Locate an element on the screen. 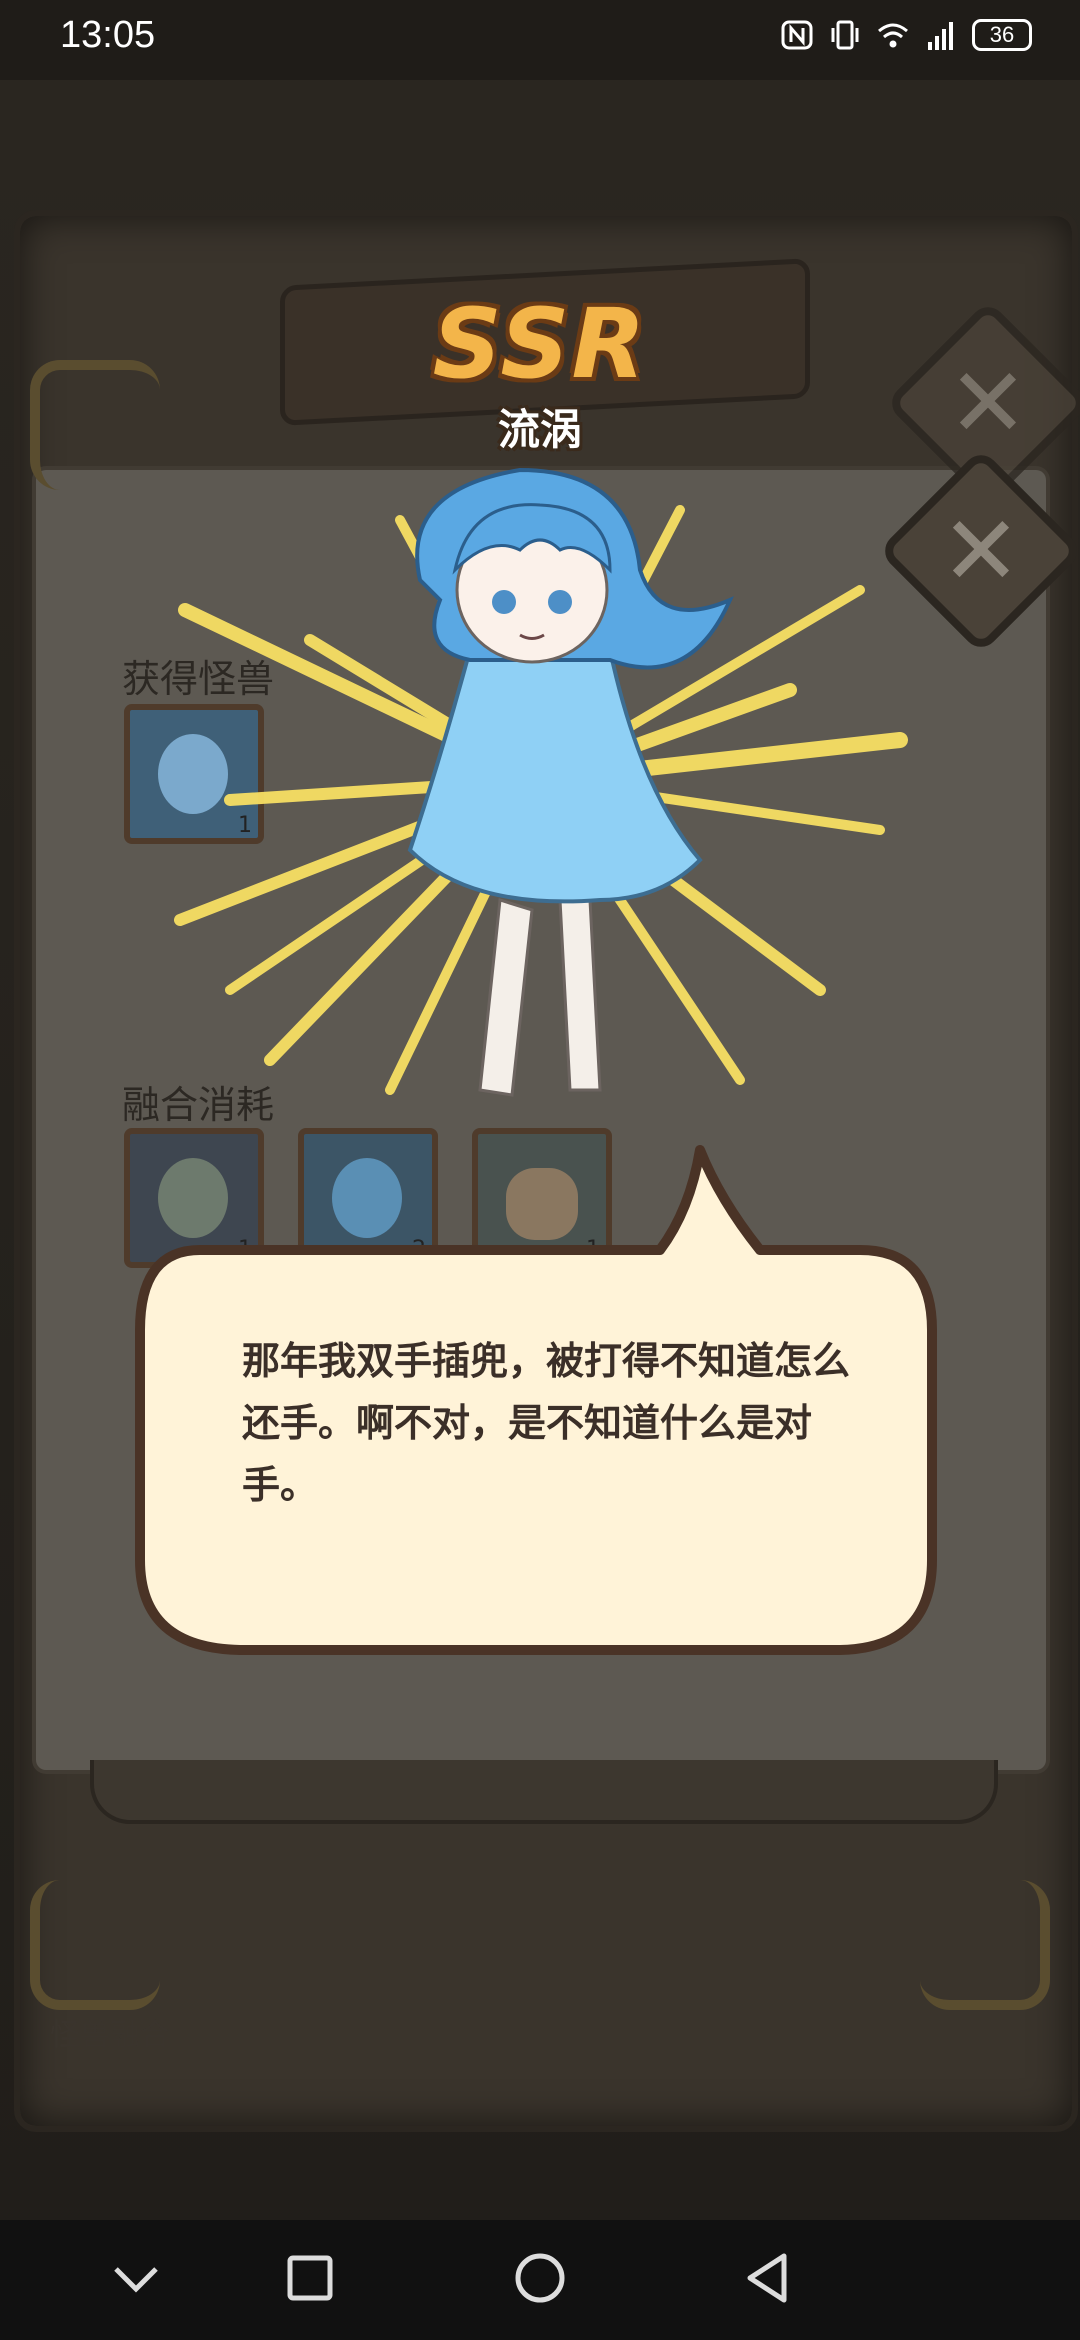 This screenshot has width=1080, height=2340. status-time: 13:05 is located at coordinates (108, 35).